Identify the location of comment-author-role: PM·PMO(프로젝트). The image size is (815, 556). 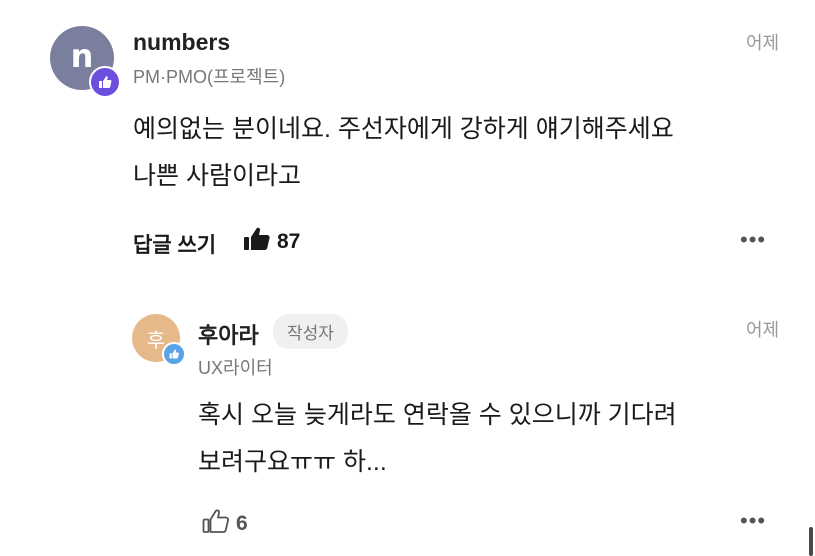
(209, 77).